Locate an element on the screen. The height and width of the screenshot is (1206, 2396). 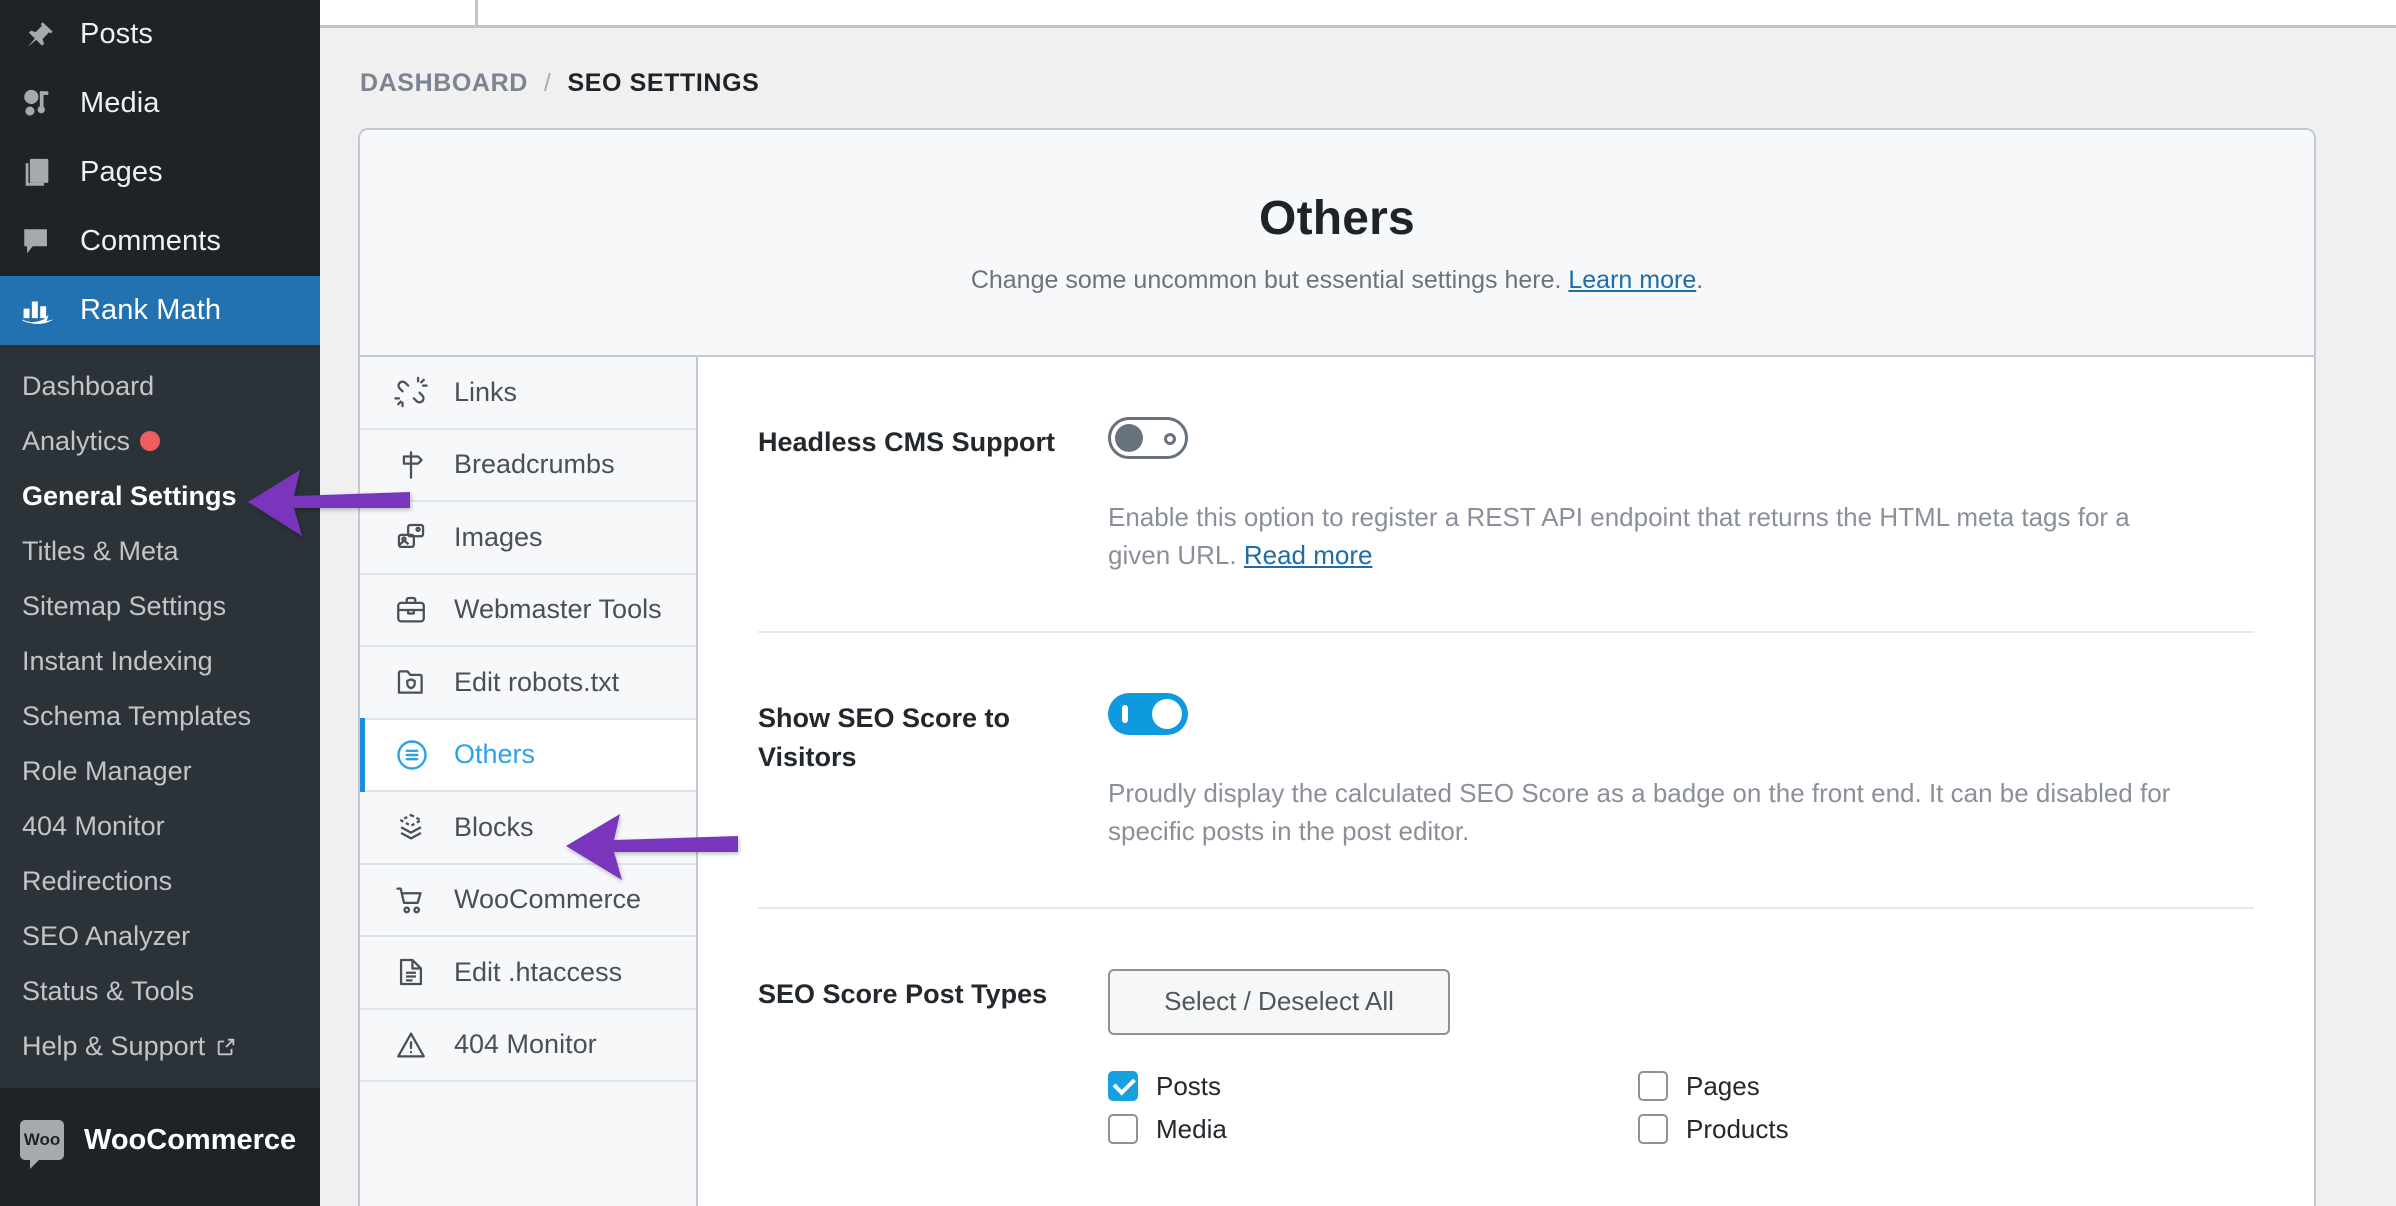
toggle-ring is located at coordinates (1170, 439).